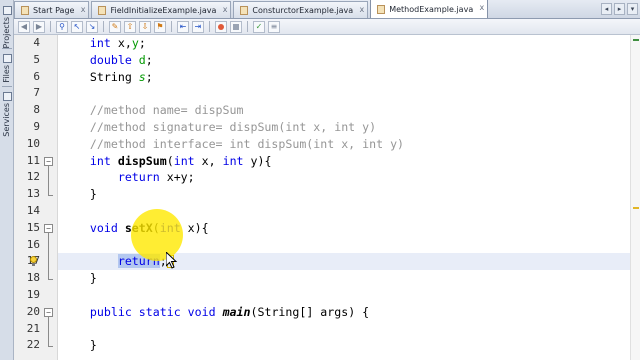 The width and height of the screenshot is (640, 360). I want to click on shift-left-icon: ⇤, so click(183, 26).